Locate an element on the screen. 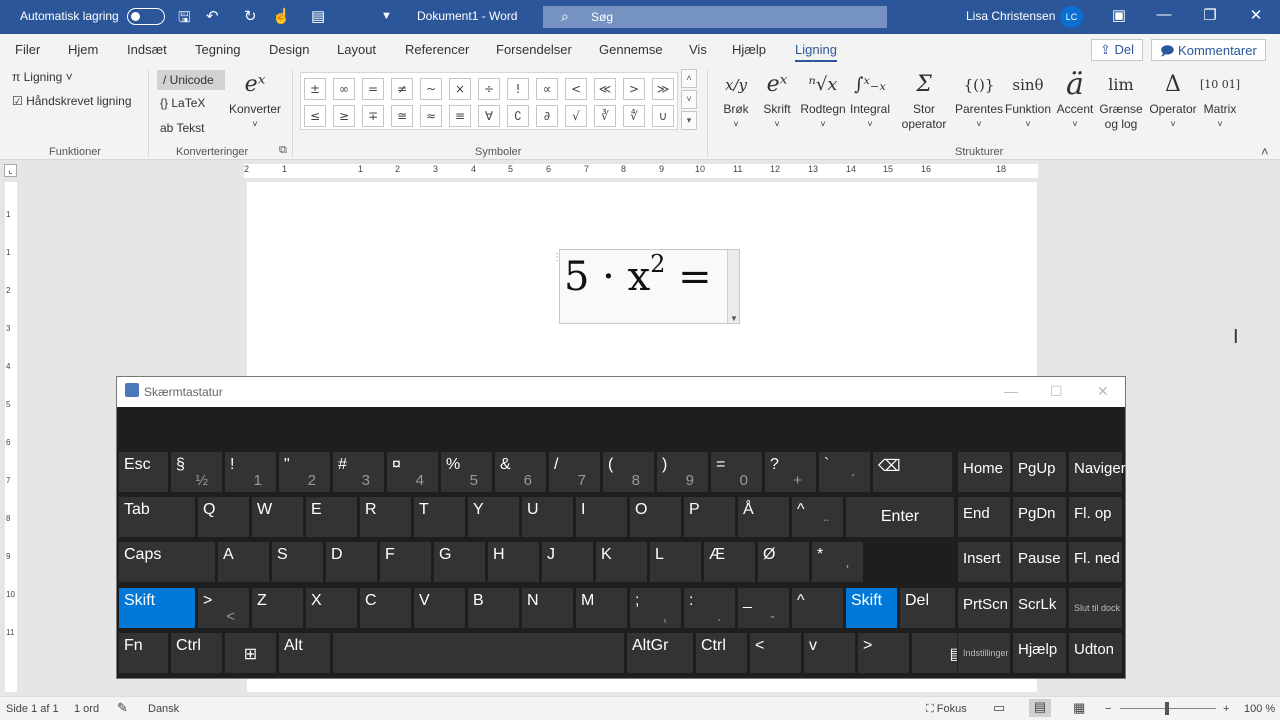 Image resolution: width=1280 pixels, height=720 pixels. keyboard-titlebar: Skærmtastatur — ☐ ✕ is located at coordinates (621, 392).